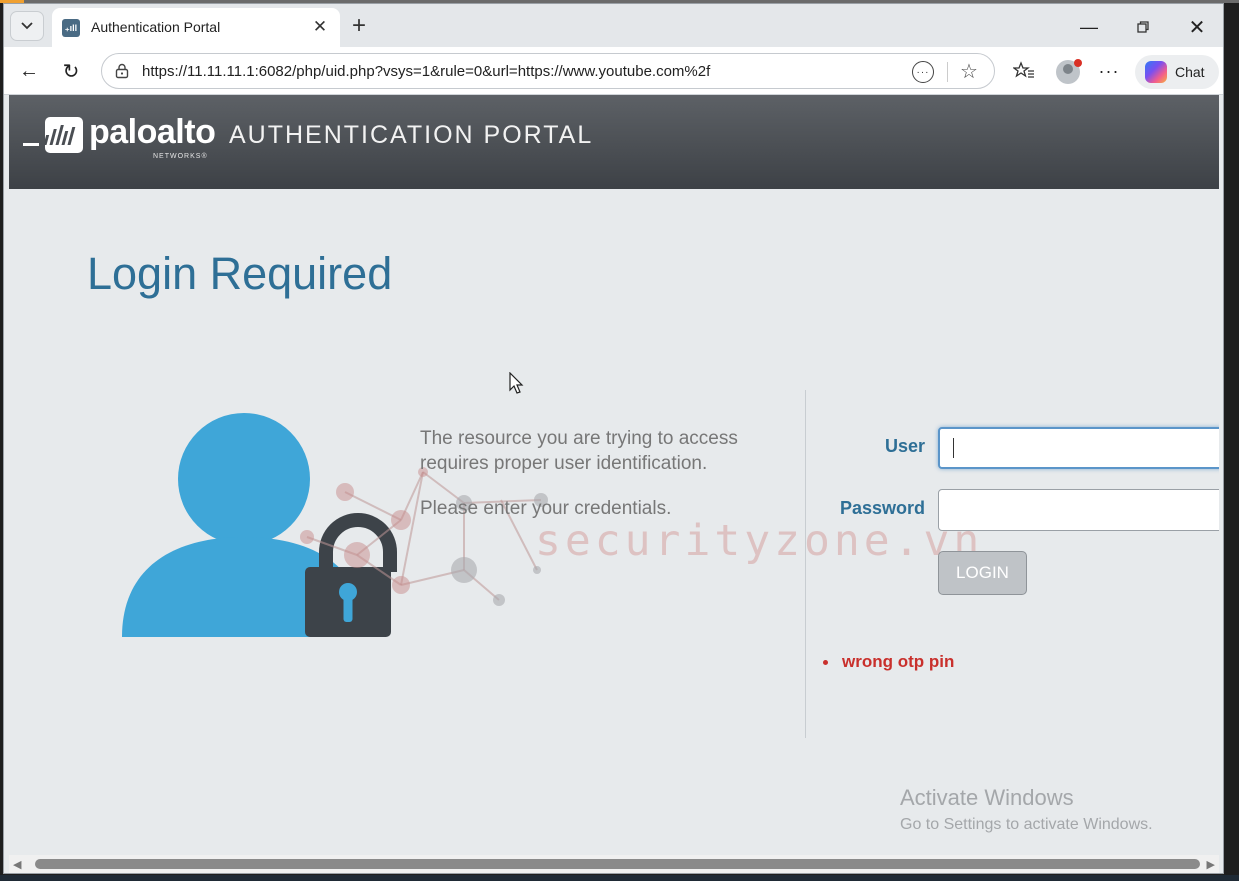 The image size is (1239, 881). I want to click on text-caret, so click(953, 448).